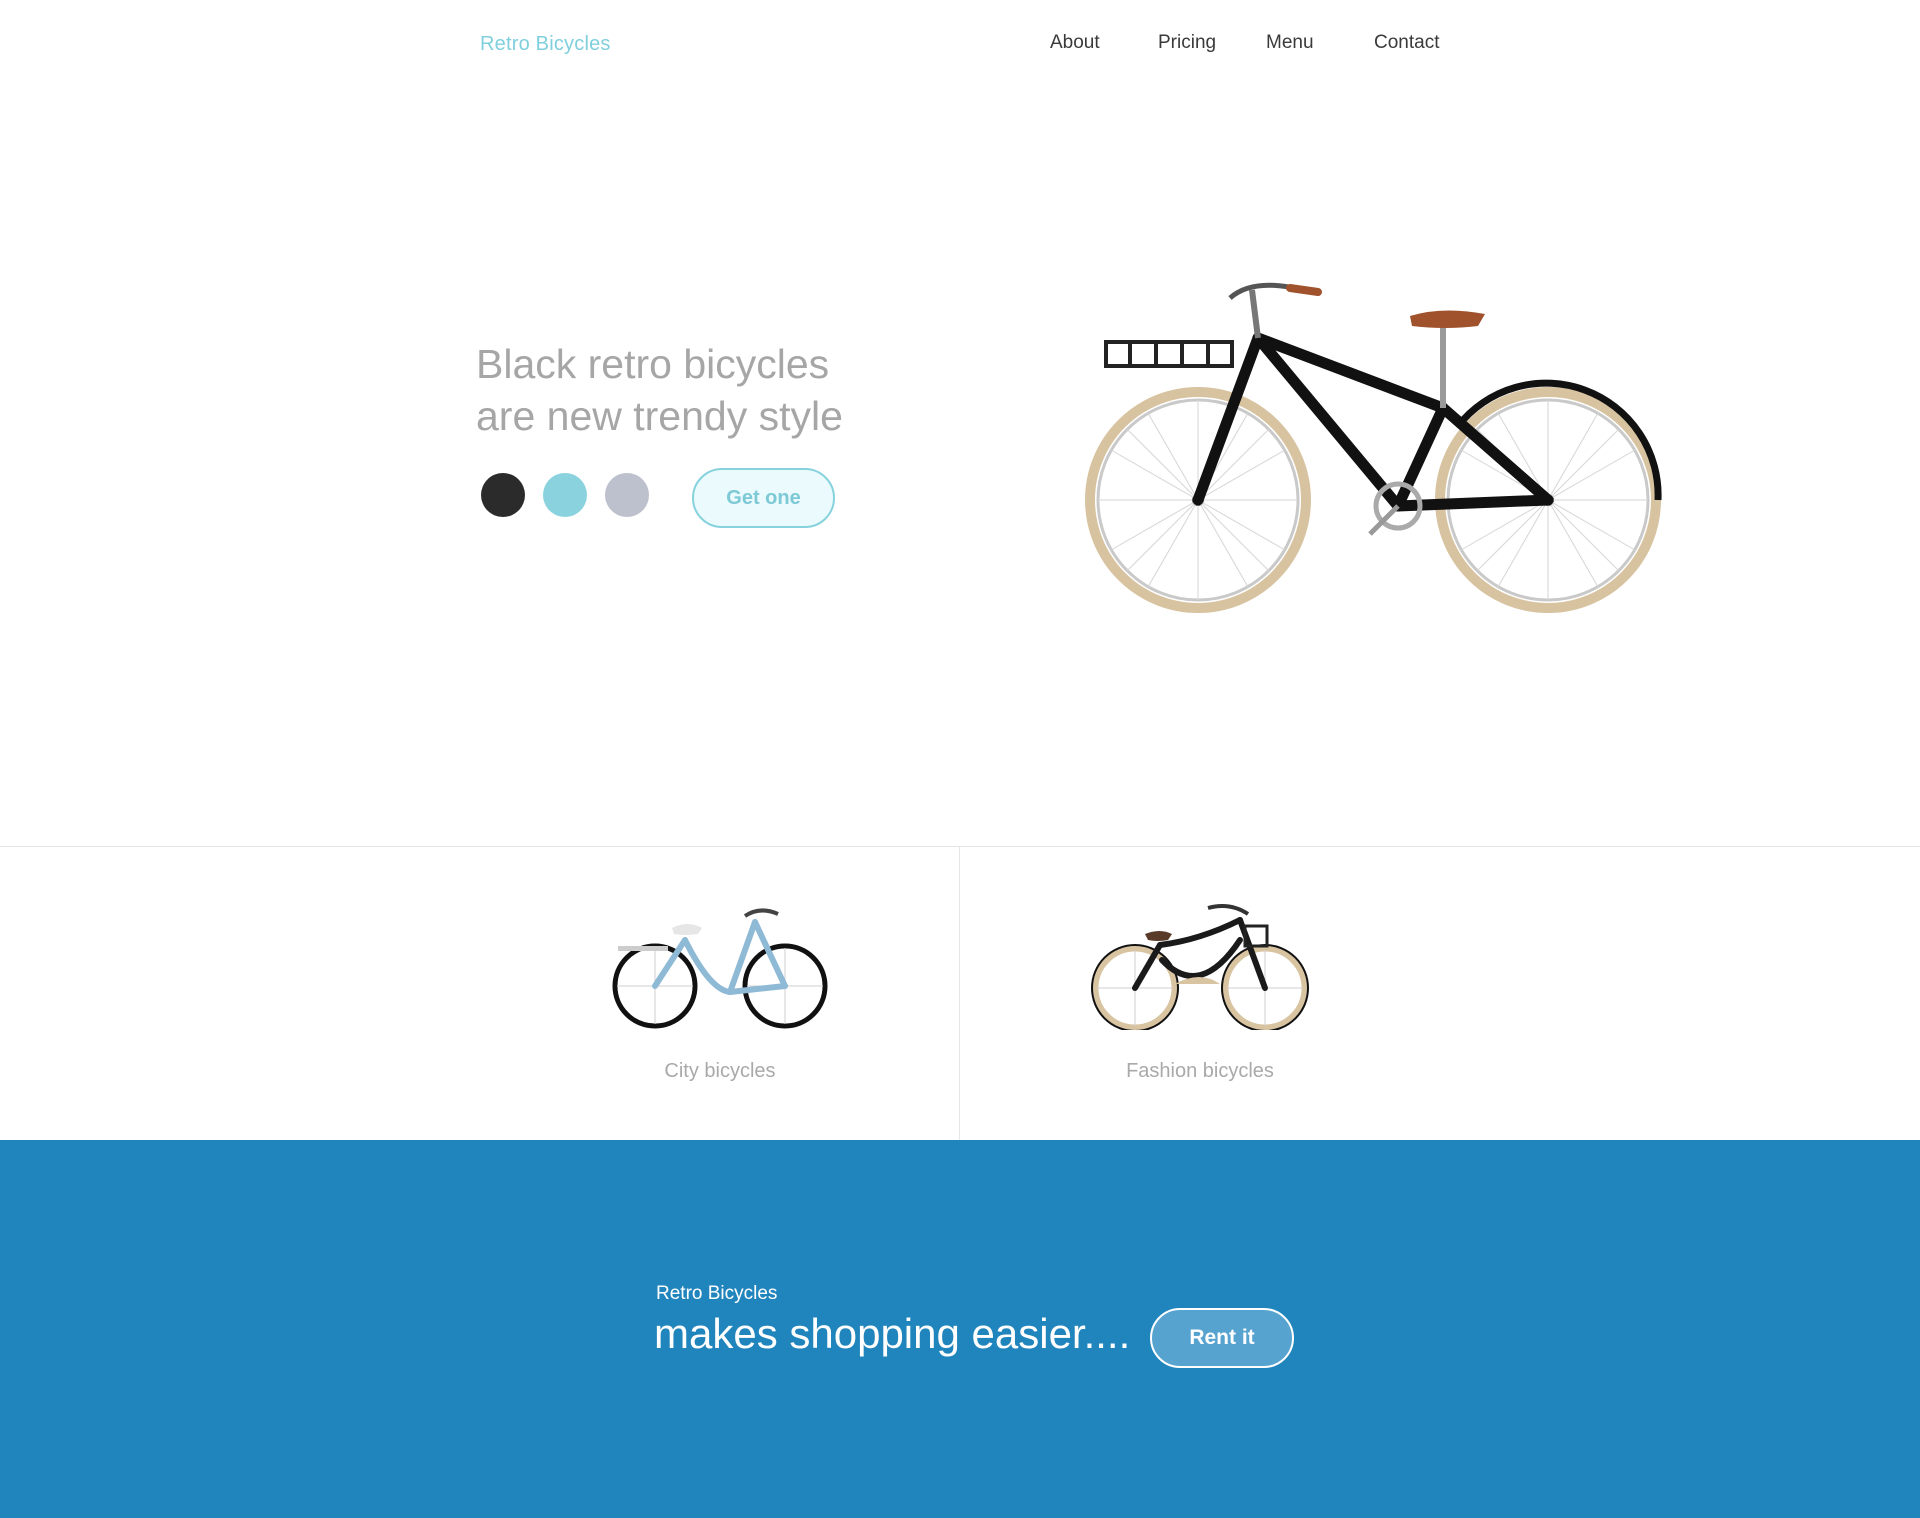 The width and height of the screenshot is (1920, 1518). Describe the element at coordinates (717, 1293) in the screenshot. I see `banner-brand: Retro Bicycles` at that location.